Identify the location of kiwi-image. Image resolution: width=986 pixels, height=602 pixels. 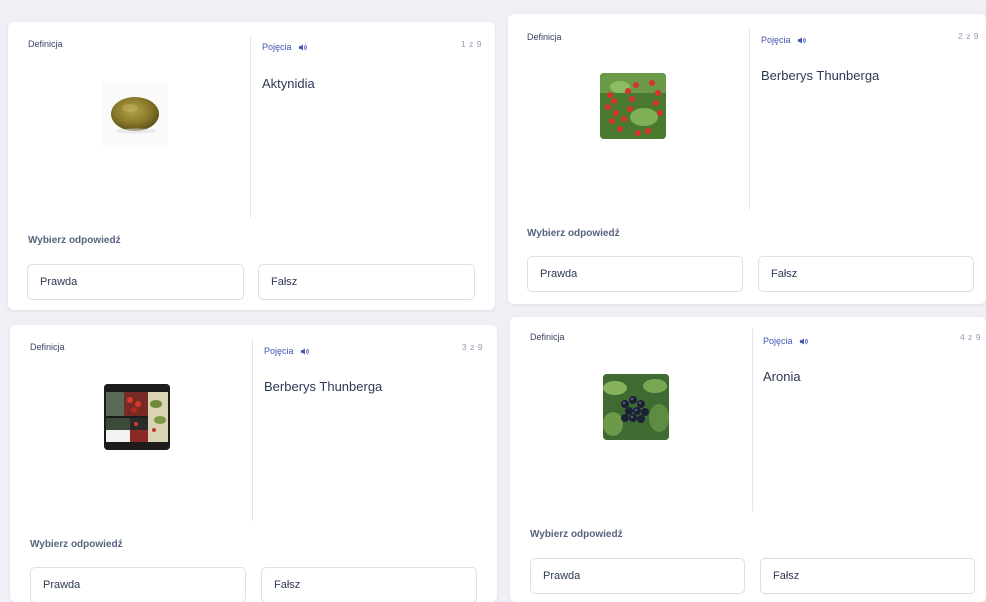
(135, 114).